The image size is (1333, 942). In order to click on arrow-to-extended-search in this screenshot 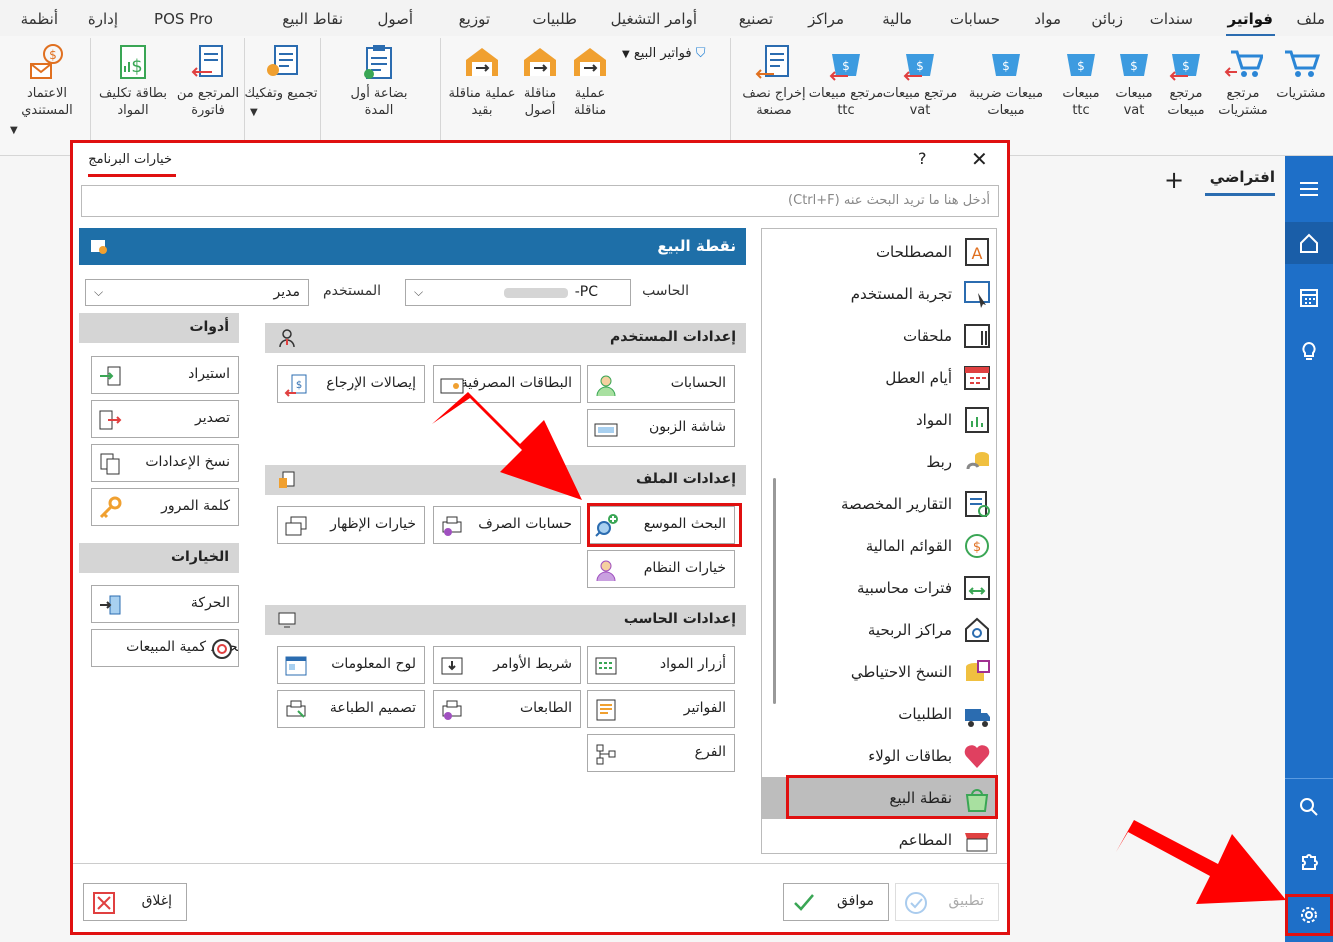, I will do `click(507, 446)`.